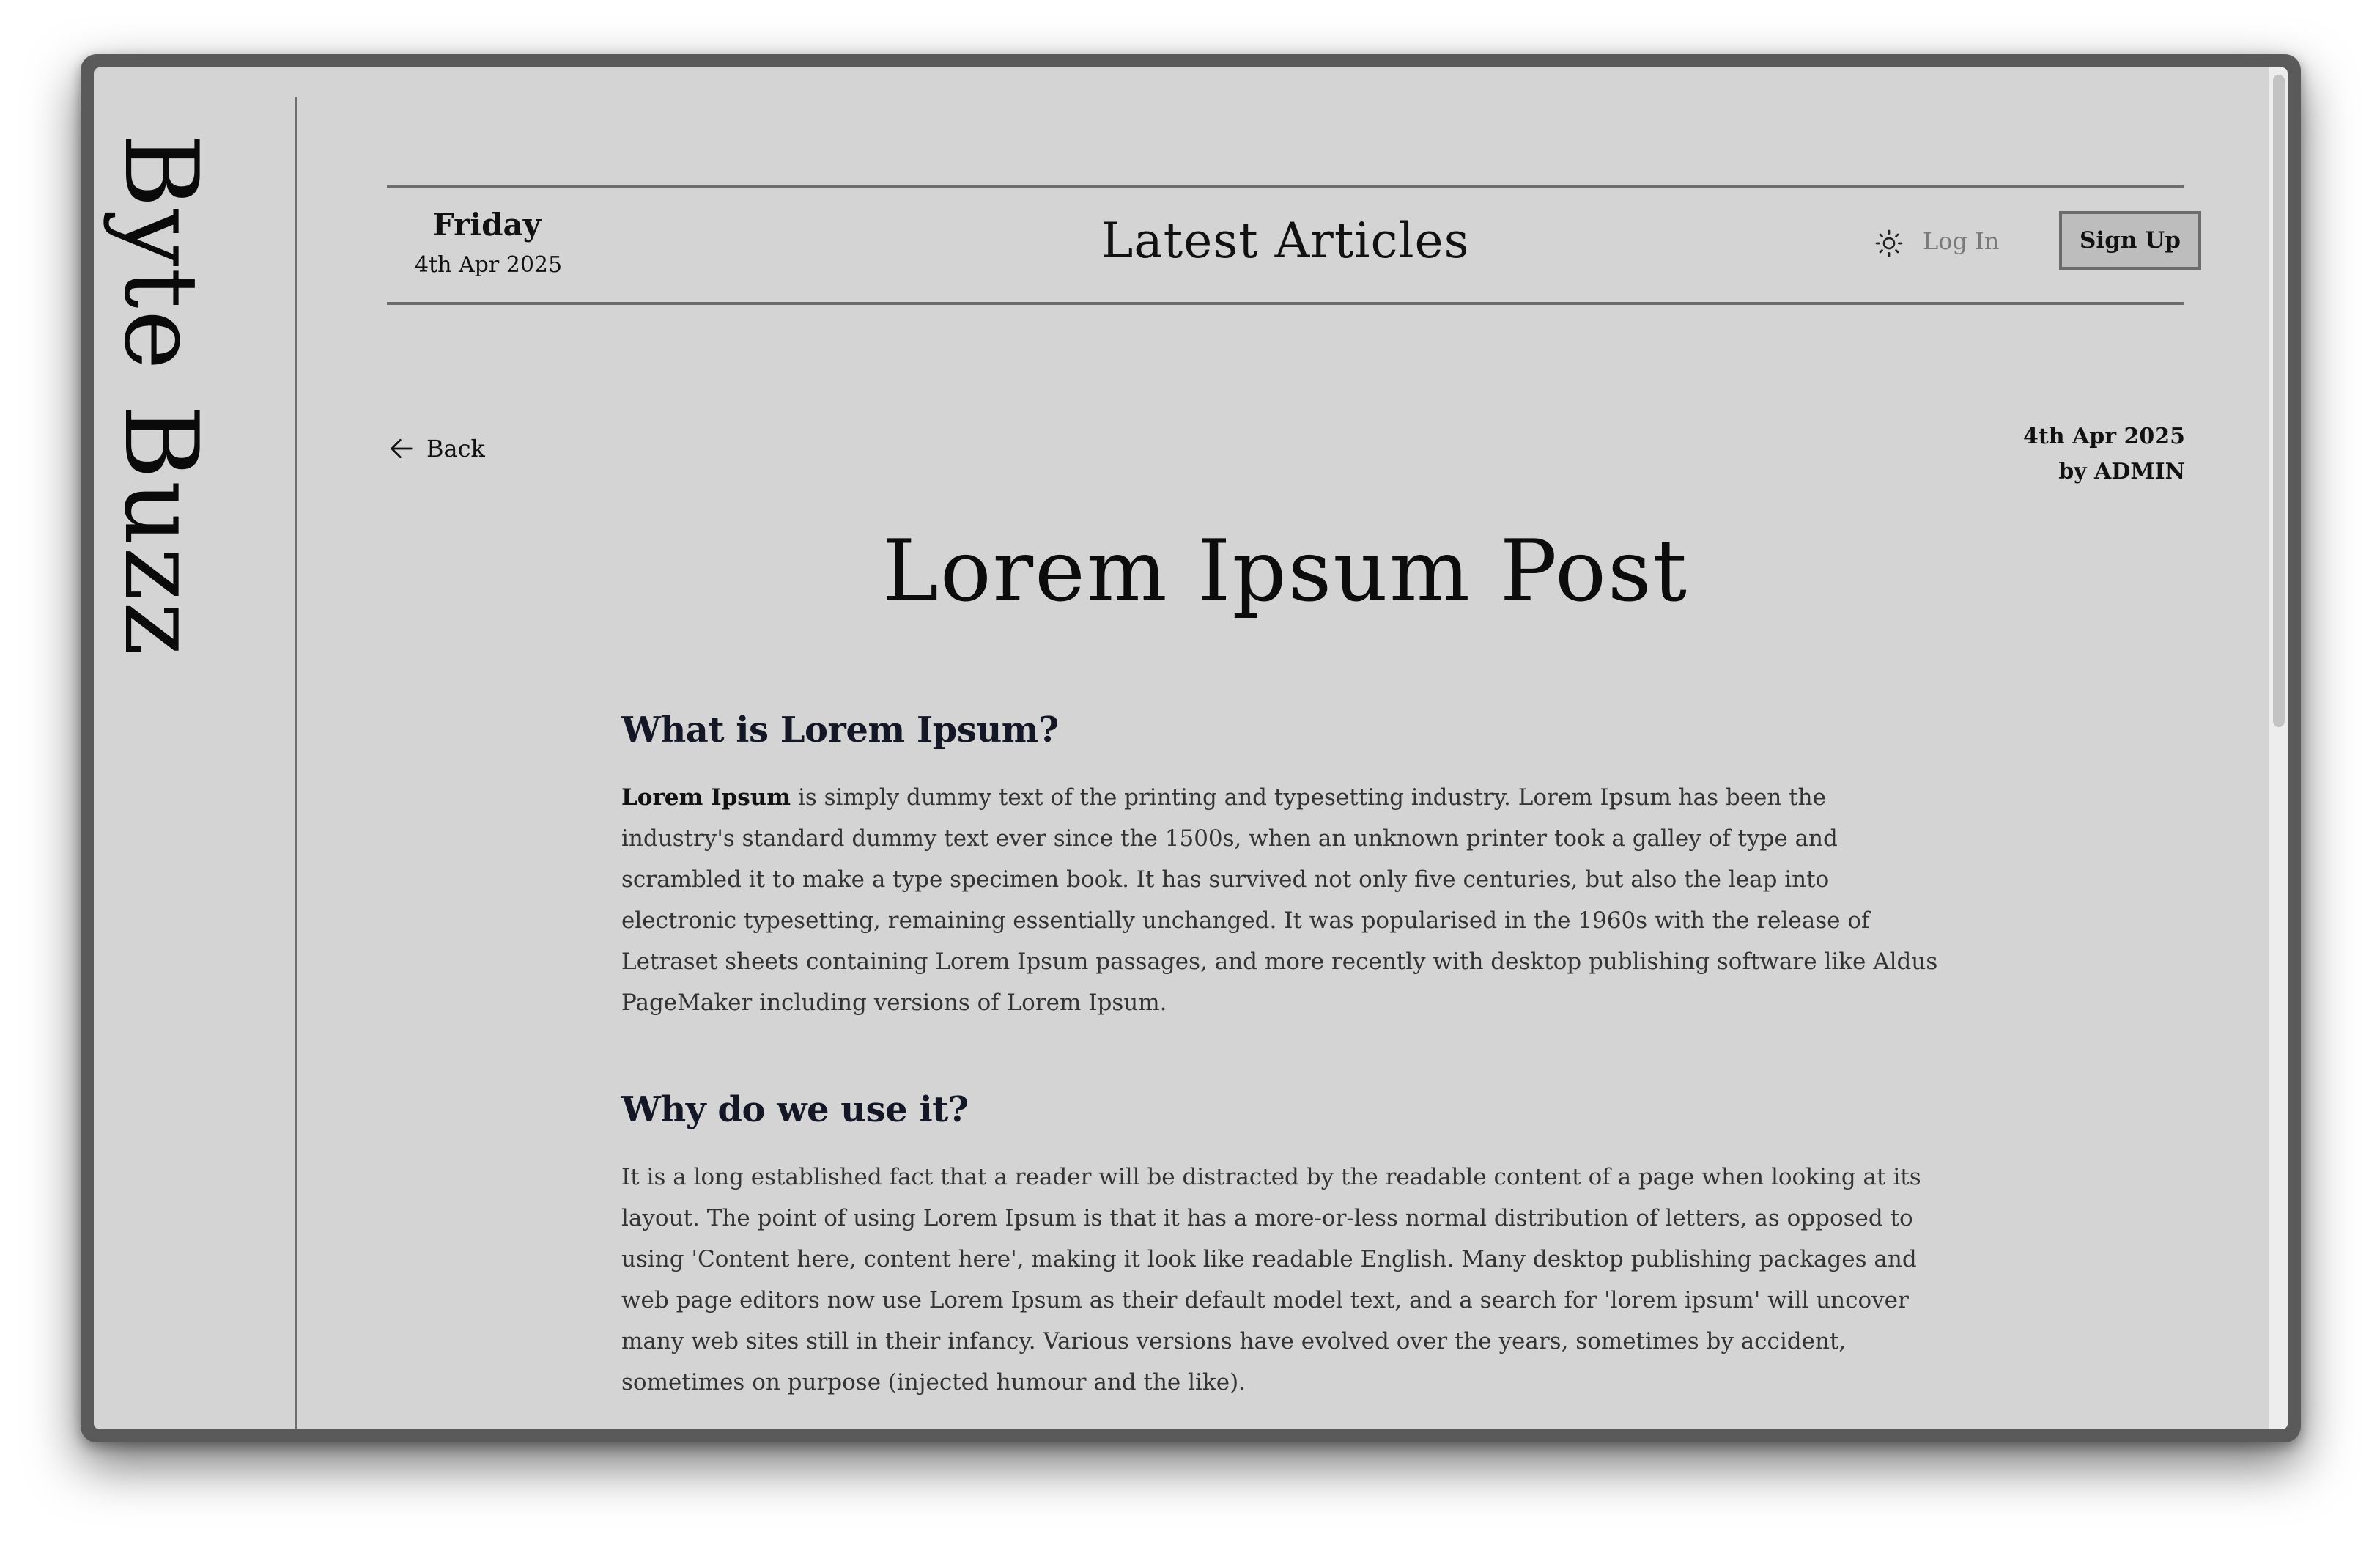 The height and width of the screenshot is (1548, 2380). I want to click on signup-button: Sign Up, so click(2130, 240).